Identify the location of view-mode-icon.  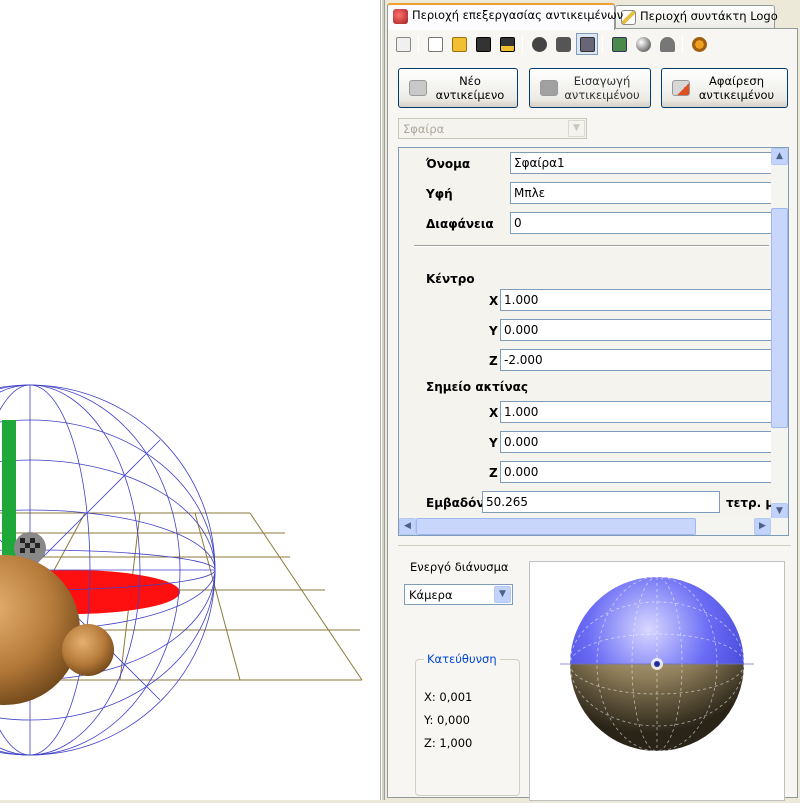
(587, 44).